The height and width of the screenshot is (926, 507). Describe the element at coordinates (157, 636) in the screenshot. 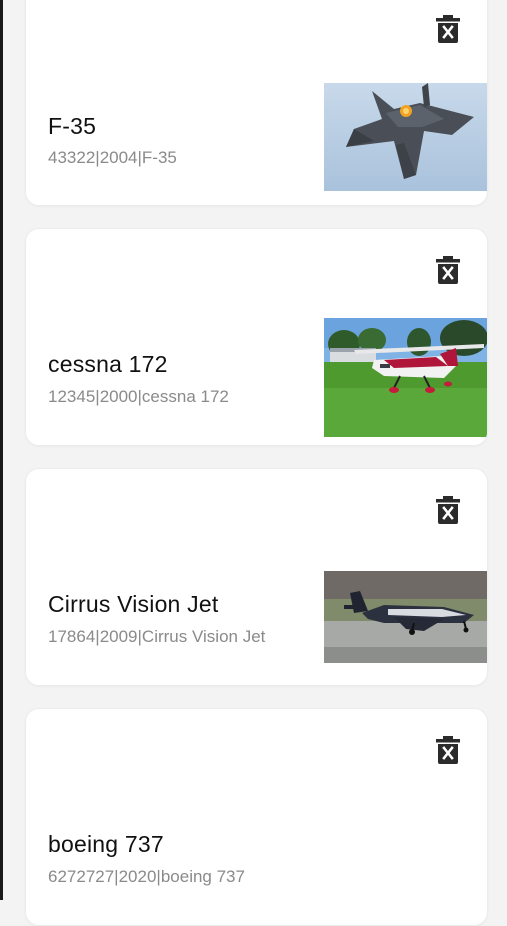

I see `aircraft-details: 17864|2009|Cirrus Vision Jet` at that location.